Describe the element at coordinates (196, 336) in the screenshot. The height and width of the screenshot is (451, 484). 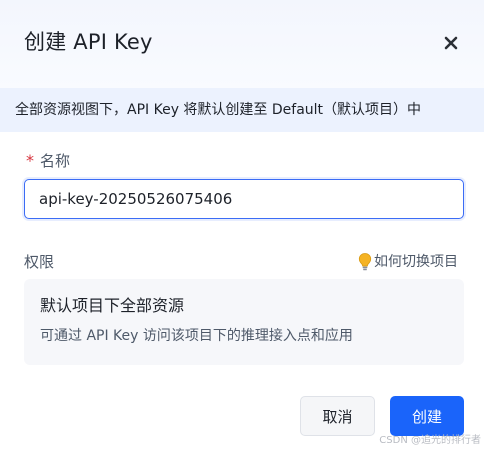
I see `permission-card-desc: 可通过 API Key 访问该项目下的推理接入点和应用` at that location.